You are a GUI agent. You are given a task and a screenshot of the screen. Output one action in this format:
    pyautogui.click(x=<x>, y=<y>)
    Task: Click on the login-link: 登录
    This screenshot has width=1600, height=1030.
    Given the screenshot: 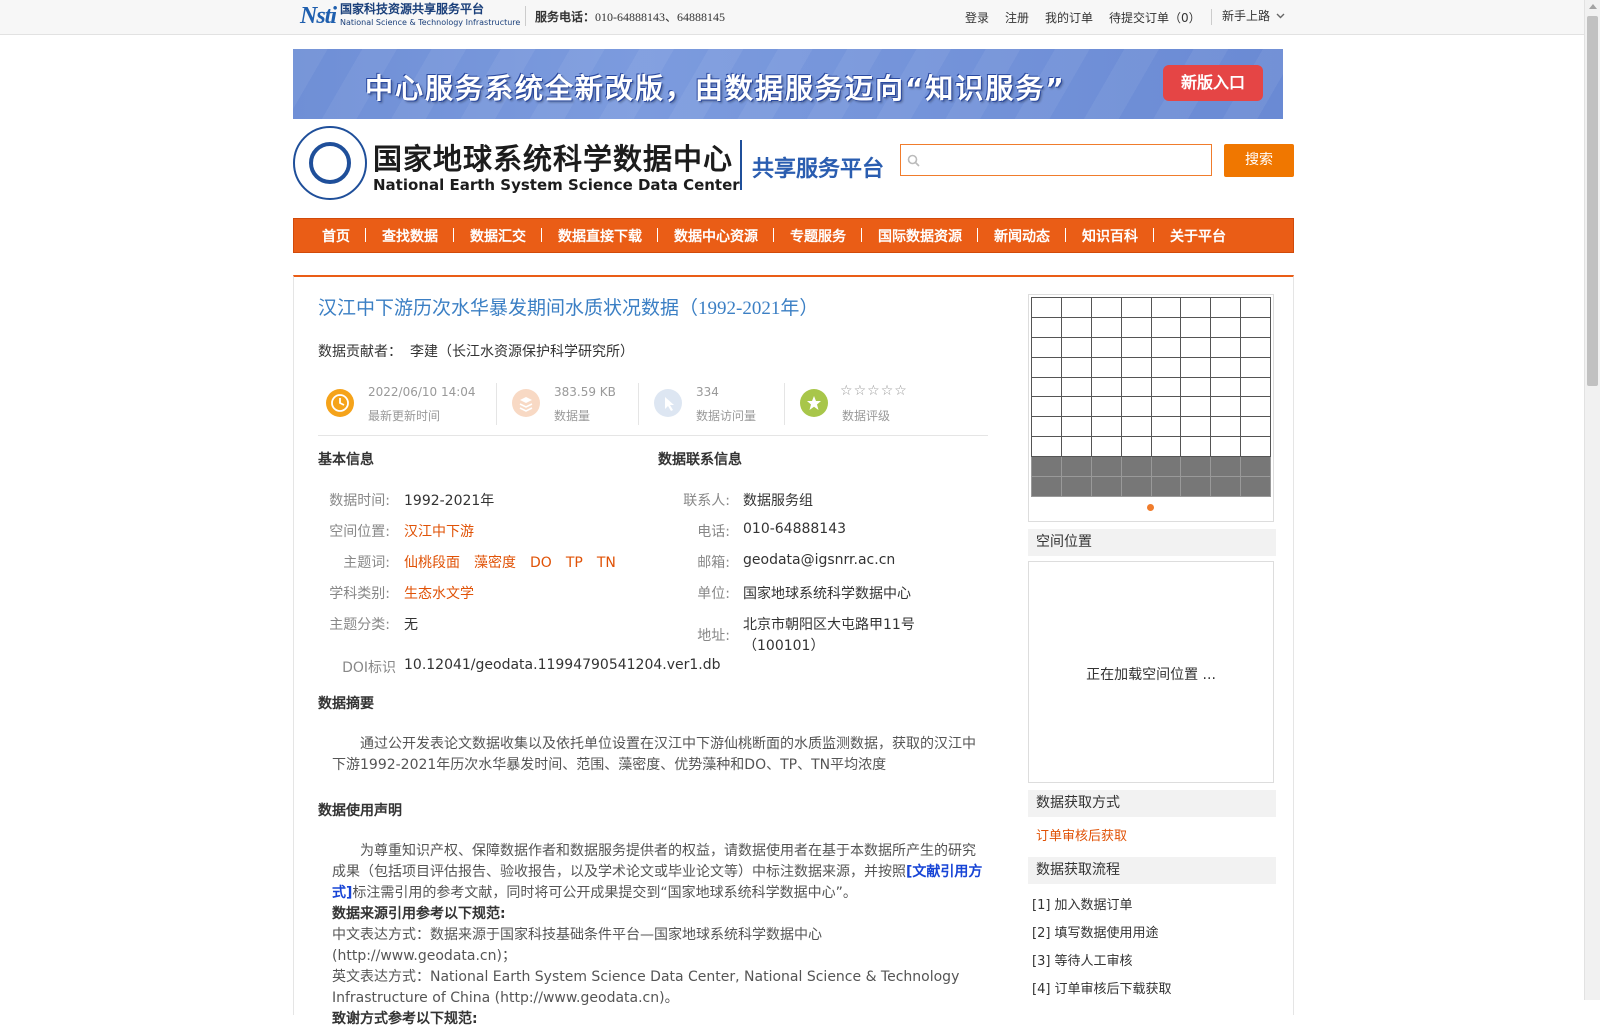 What is the action you would take?
    pyautogui.click(x=977, y=17)
    